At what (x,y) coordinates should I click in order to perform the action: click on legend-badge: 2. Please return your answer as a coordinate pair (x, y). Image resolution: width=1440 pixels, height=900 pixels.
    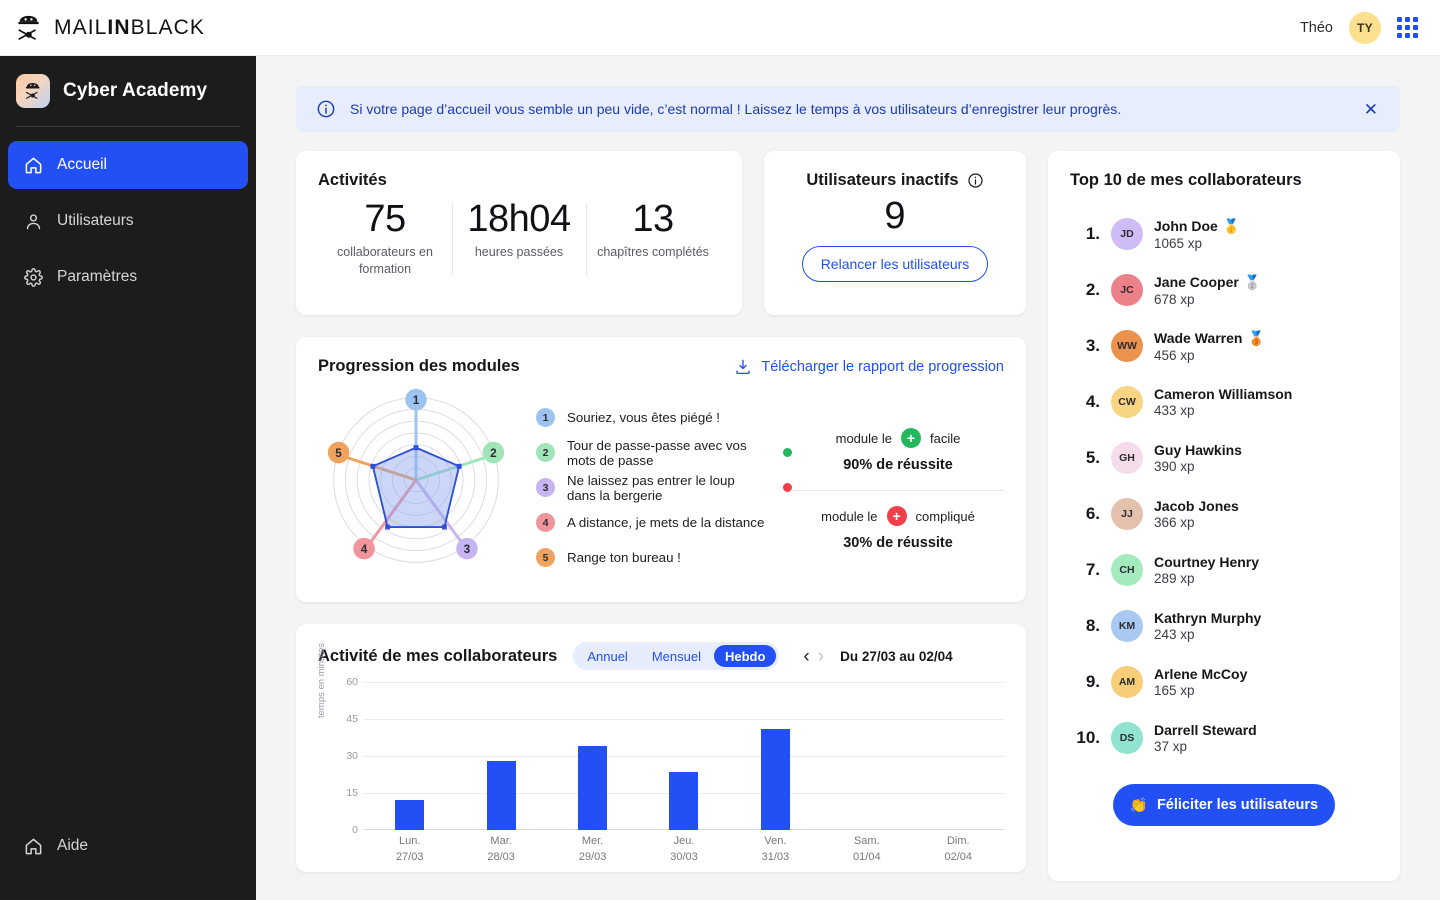
    Looking at the image, I should click on (545, 452).